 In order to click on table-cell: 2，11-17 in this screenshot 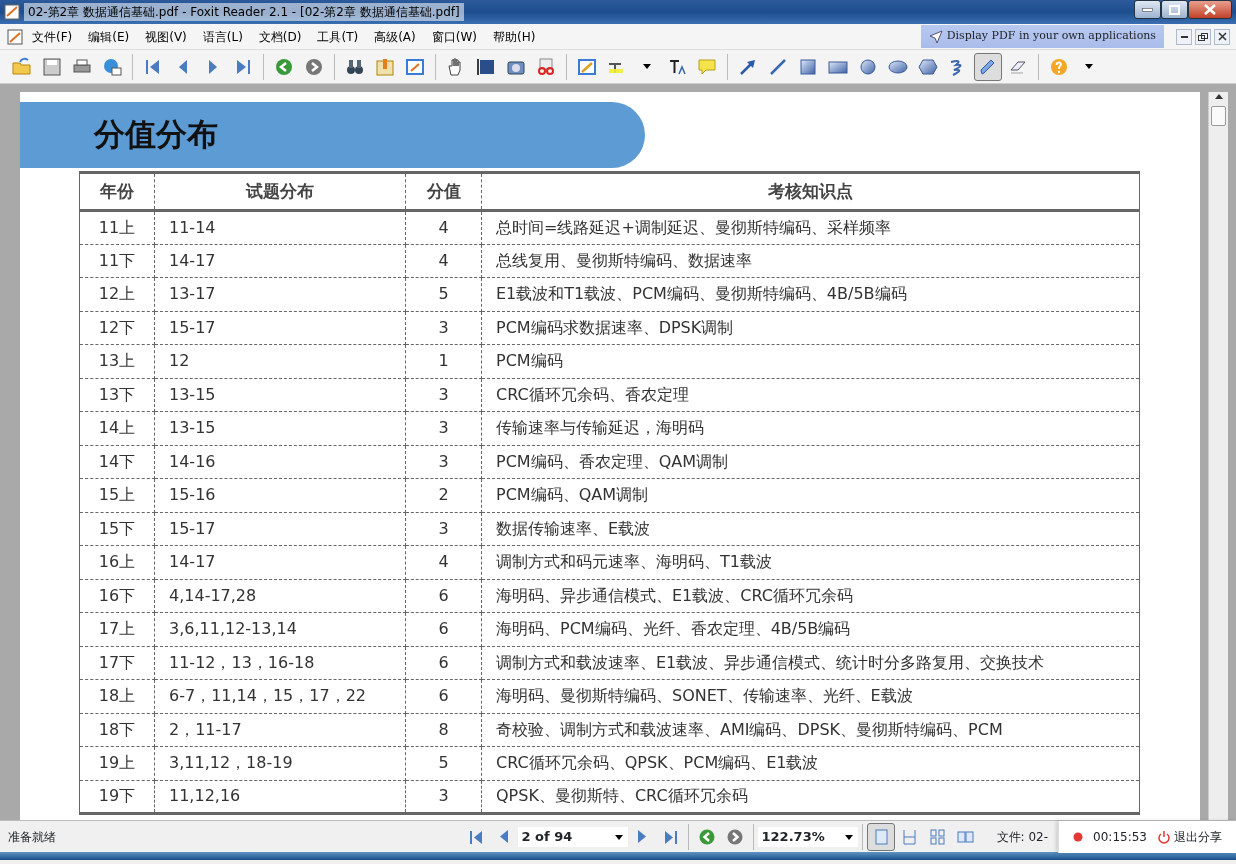, I will do `click(280, 730)`.